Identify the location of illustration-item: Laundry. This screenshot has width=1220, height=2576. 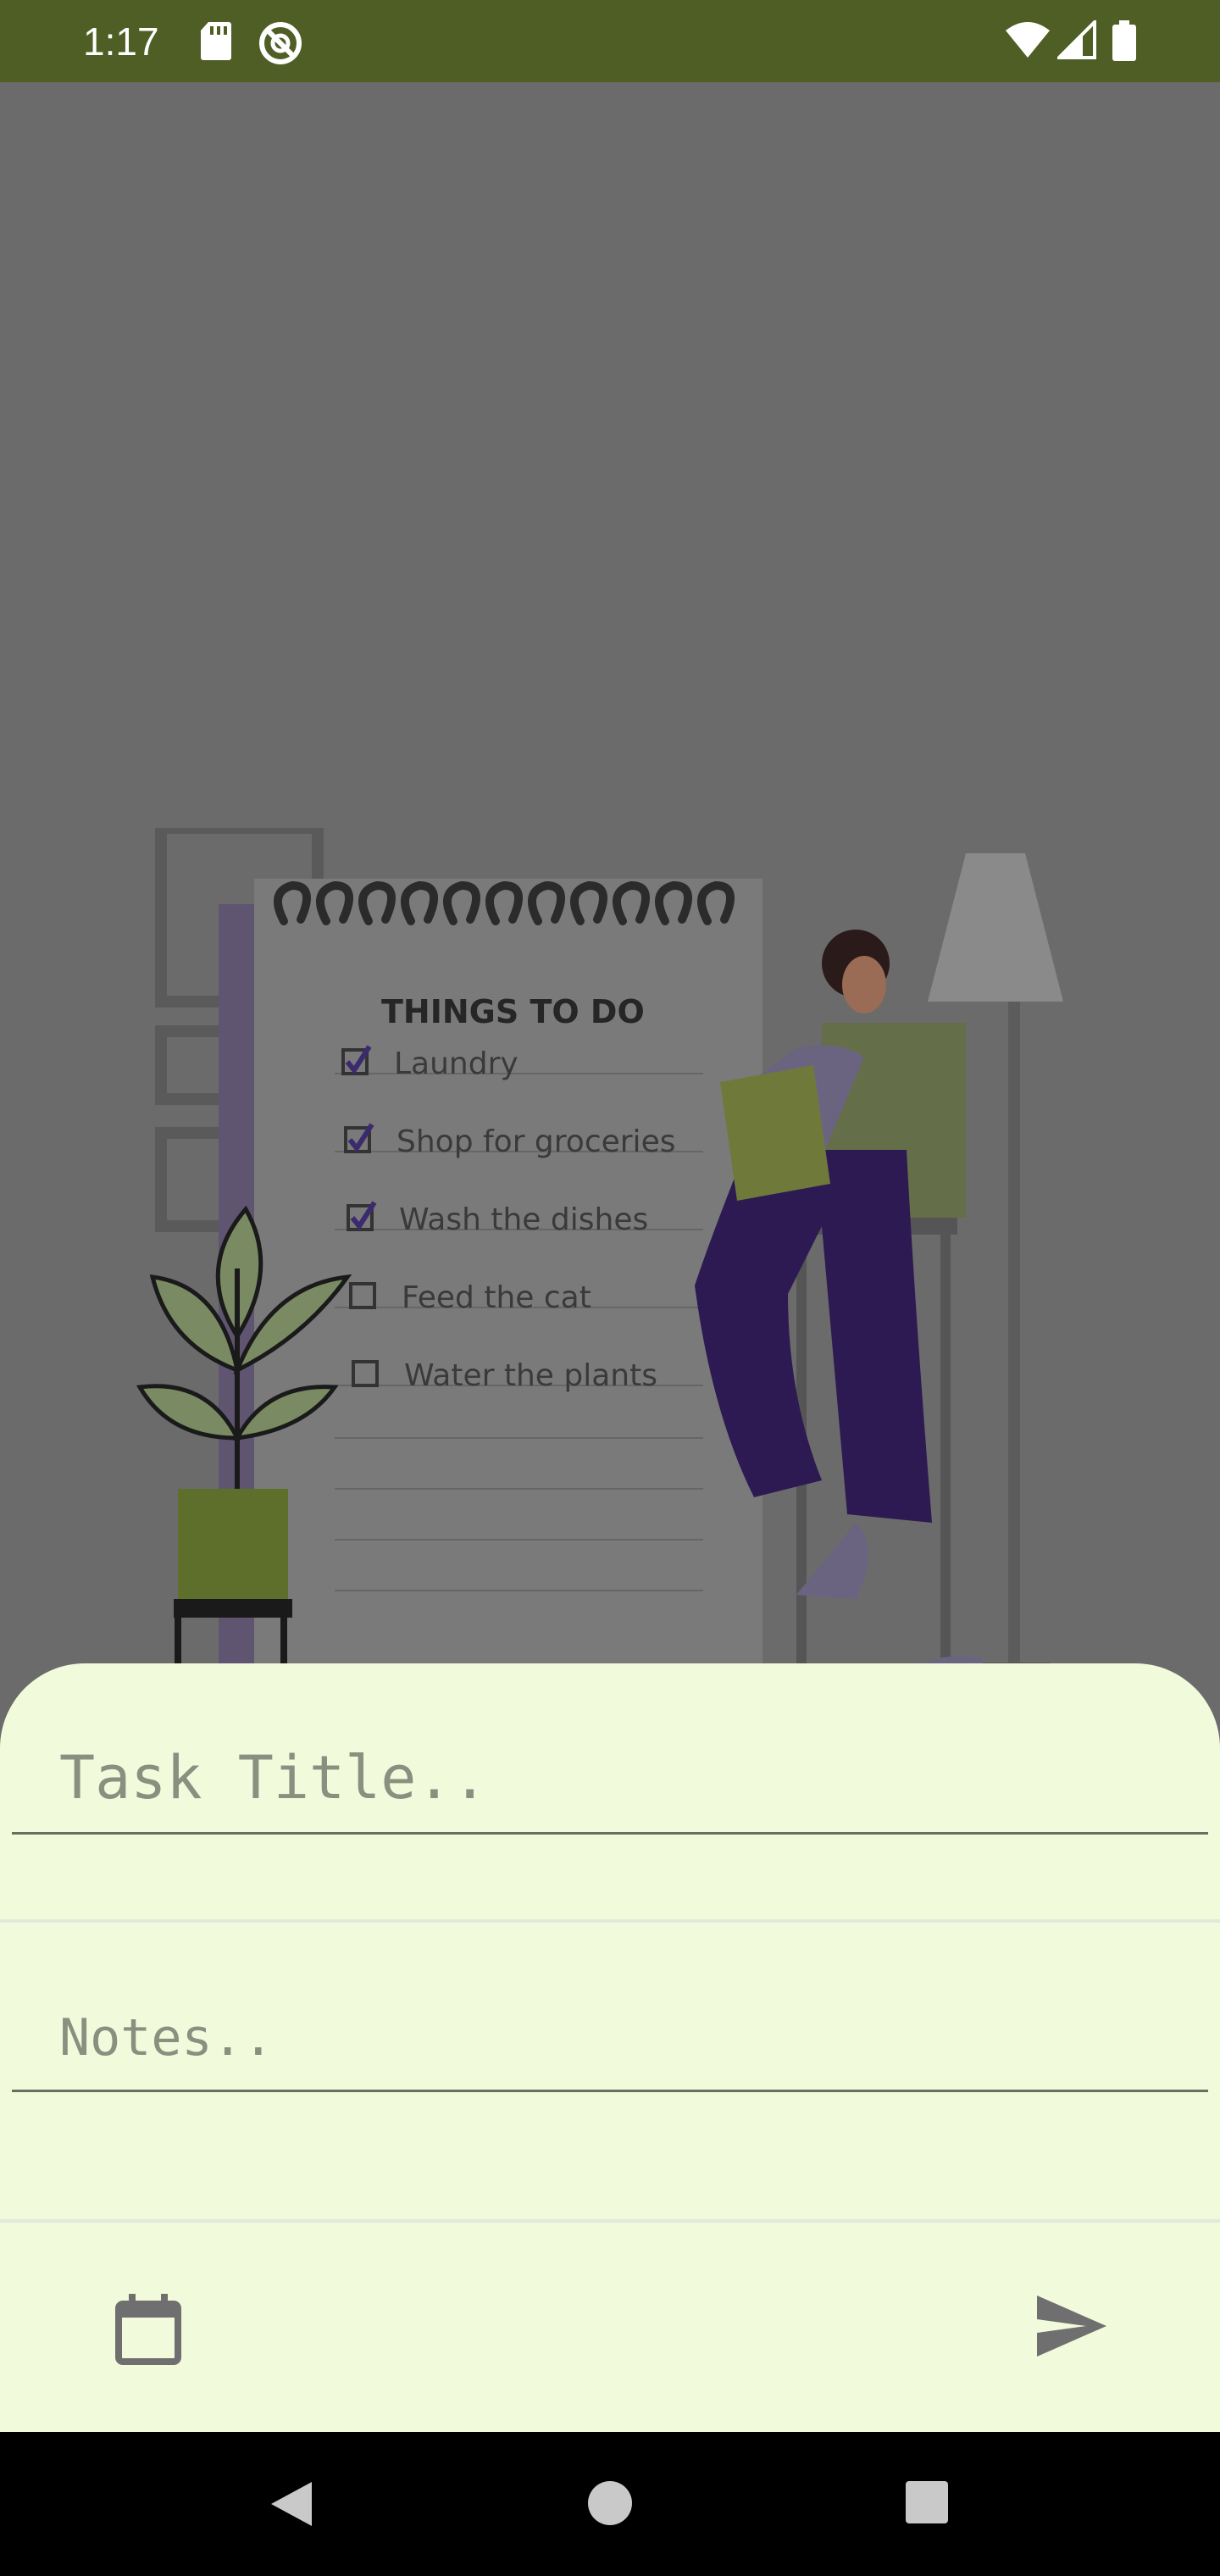
(456, 1063).